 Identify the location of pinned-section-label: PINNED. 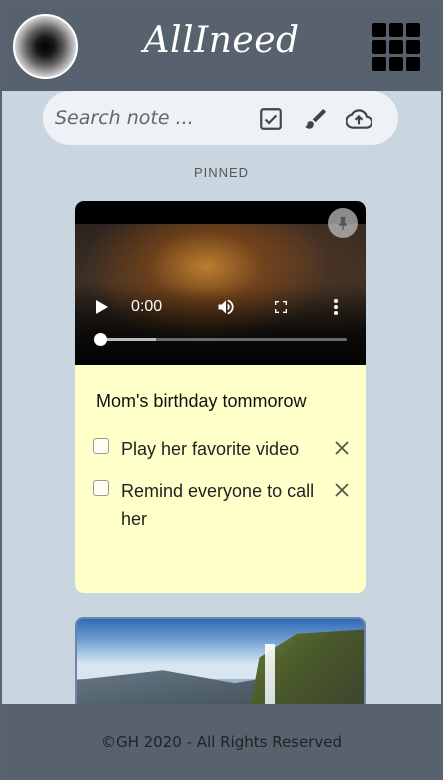
(221, 172).